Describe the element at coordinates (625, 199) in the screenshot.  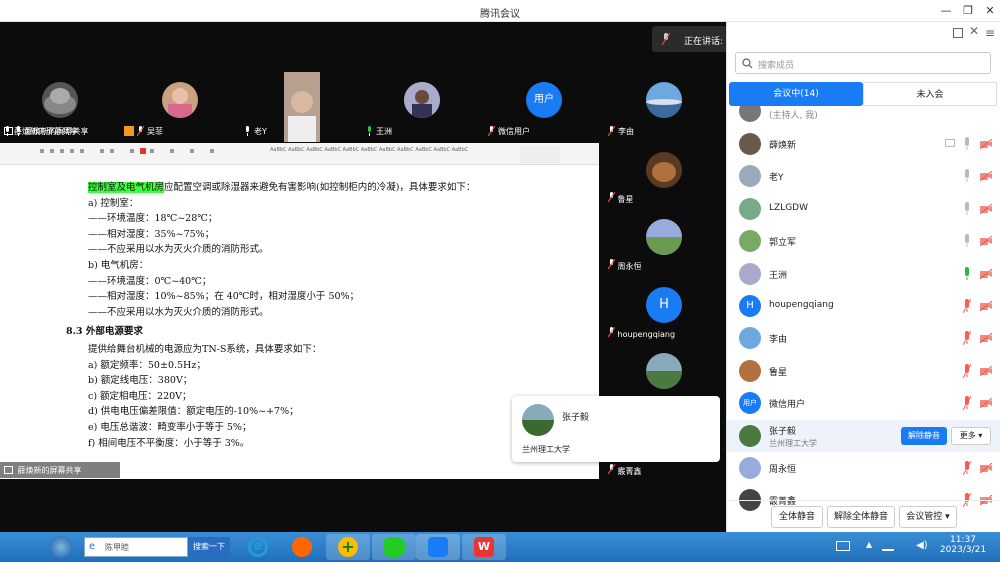
I see `thumb-name: 鲁星` at that location.